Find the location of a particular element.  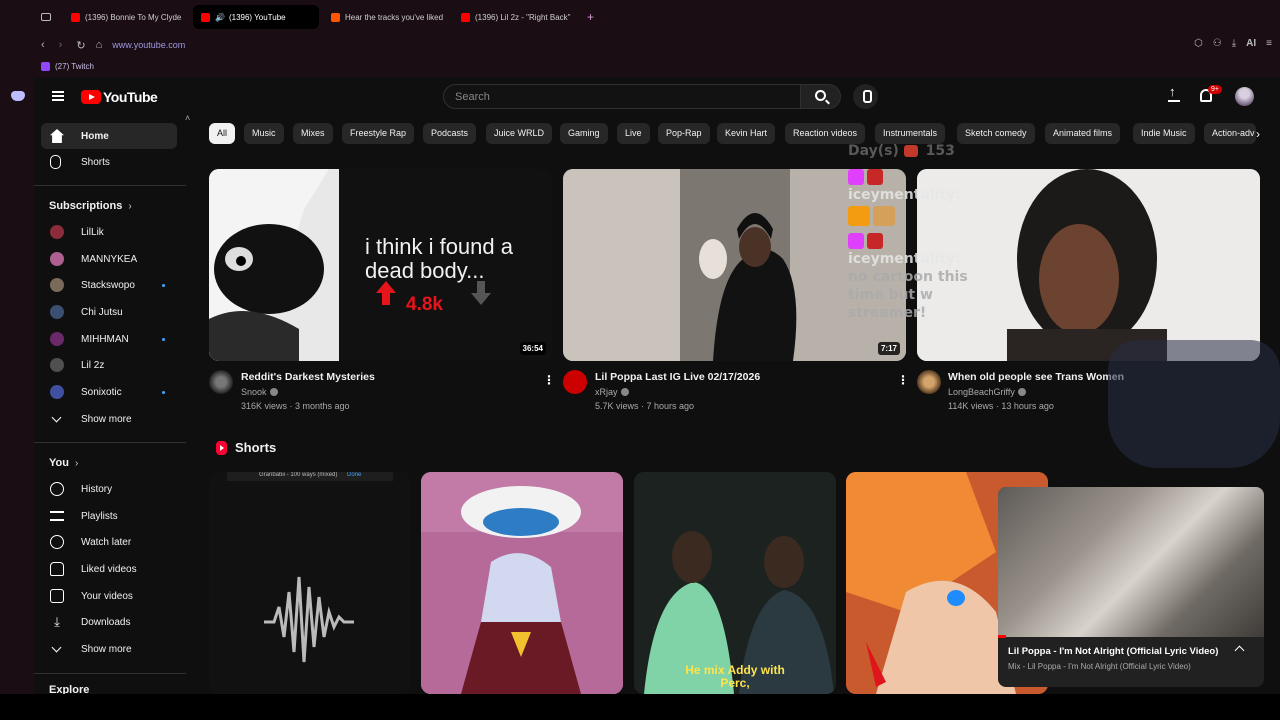

sidebar-item-shorts: Shorts is located at coordinates (109, 162).